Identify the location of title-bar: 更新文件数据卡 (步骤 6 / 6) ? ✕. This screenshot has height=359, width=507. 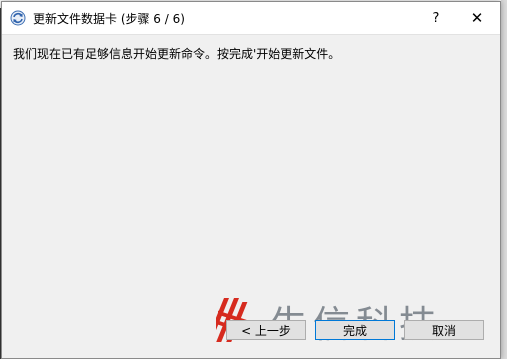
(251, 18).